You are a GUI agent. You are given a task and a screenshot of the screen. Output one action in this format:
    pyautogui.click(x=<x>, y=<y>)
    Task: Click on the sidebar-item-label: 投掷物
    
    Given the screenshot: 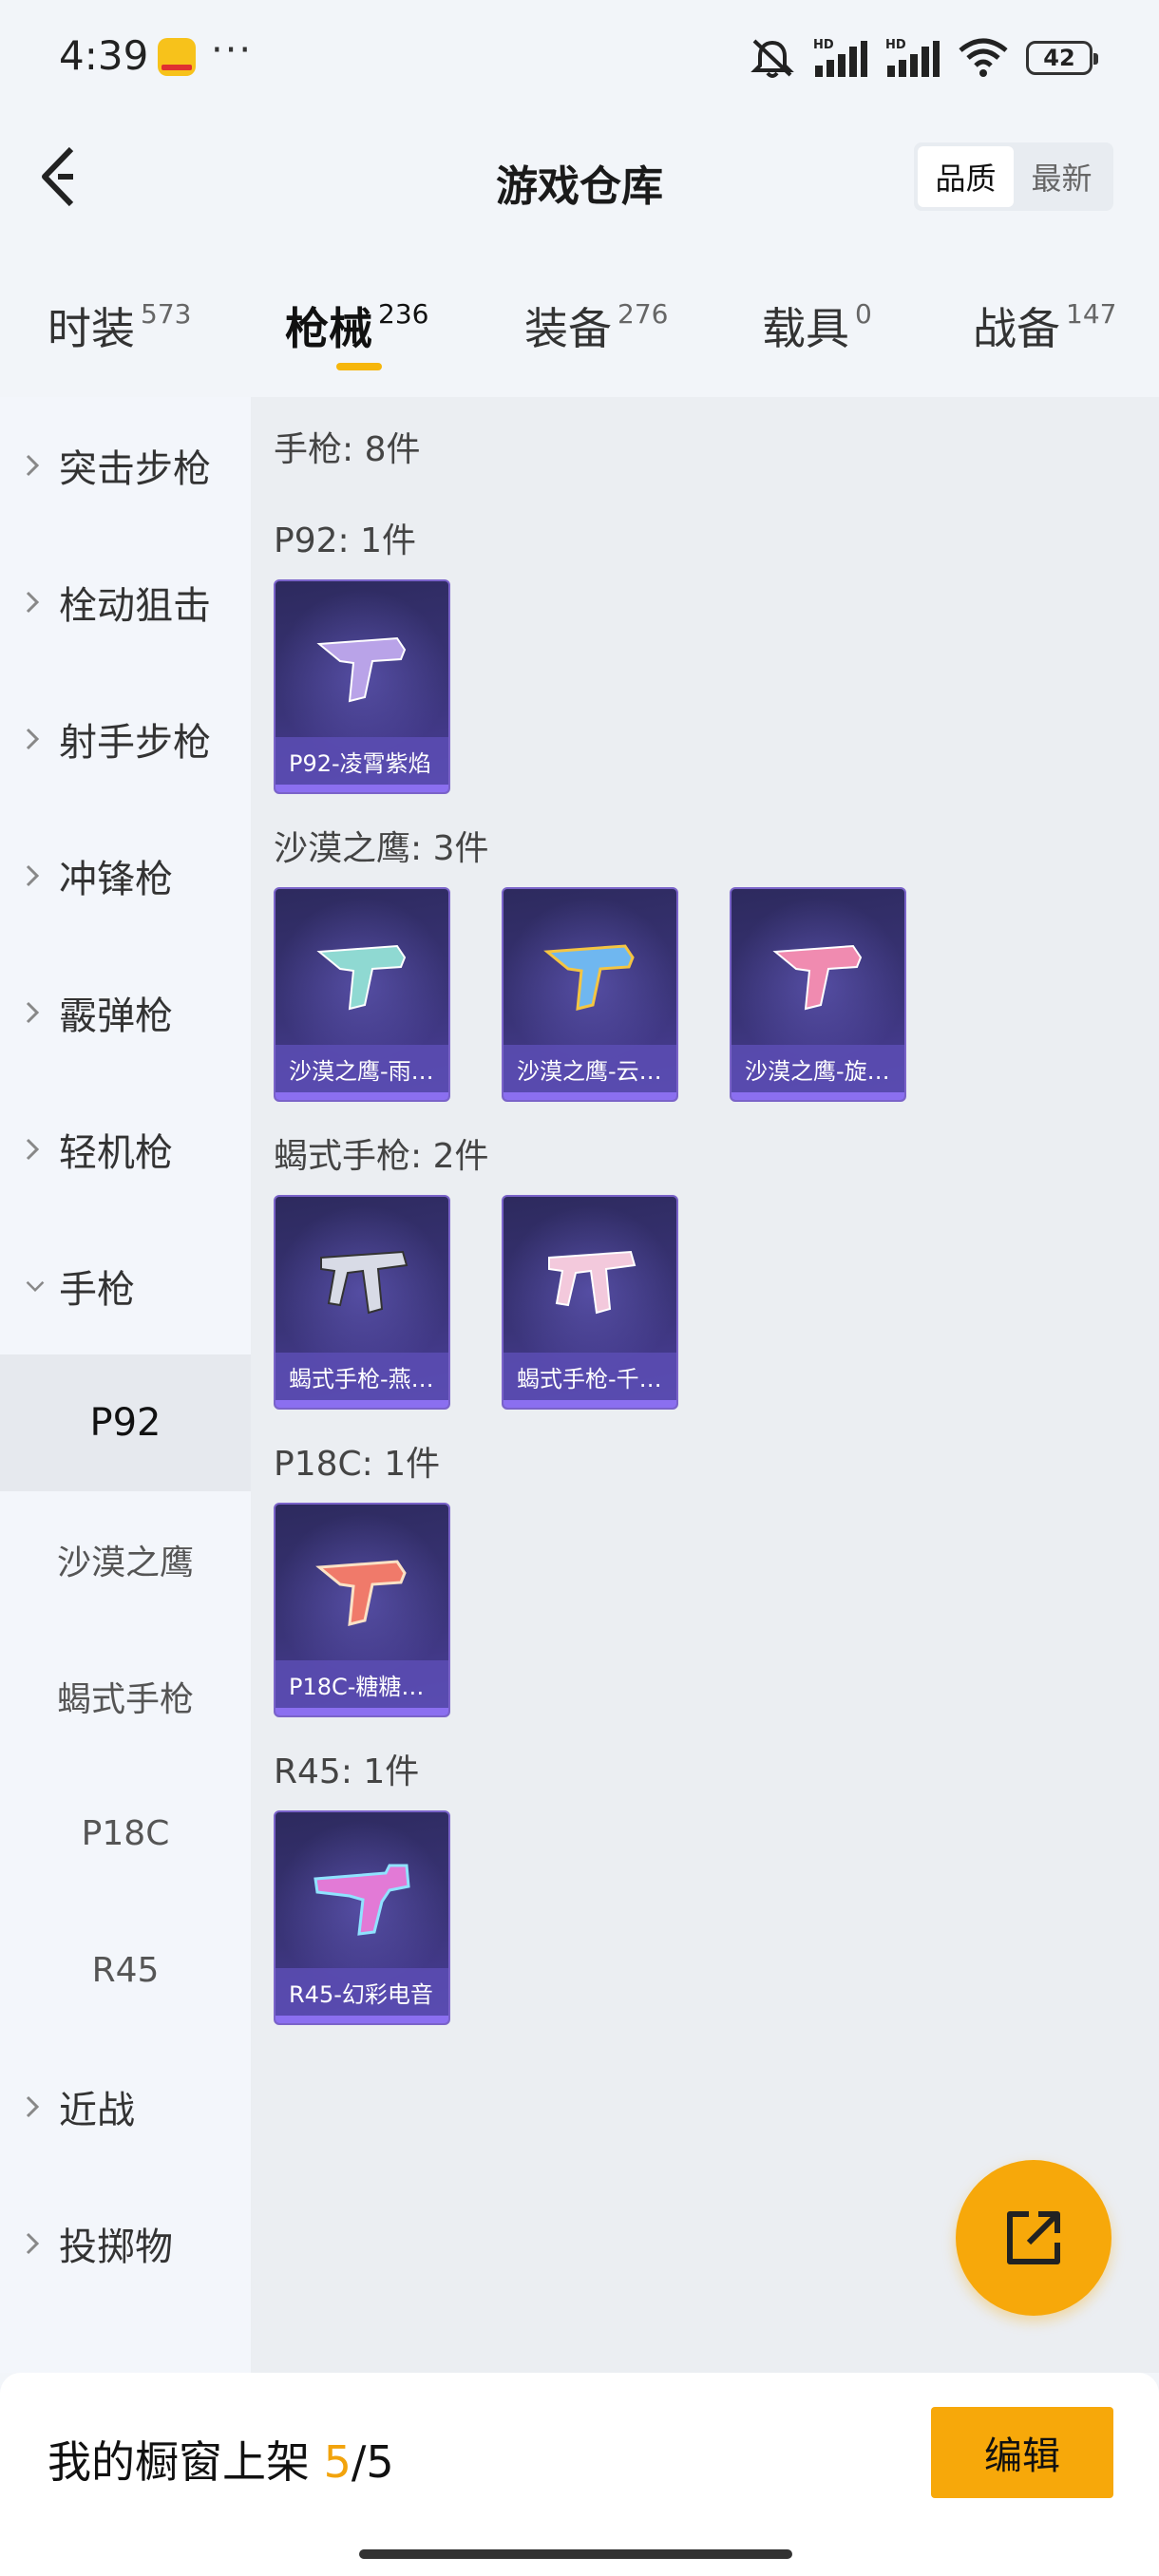 What is the action you would take?
    pyautogui.click(x=116, y=2247)
    